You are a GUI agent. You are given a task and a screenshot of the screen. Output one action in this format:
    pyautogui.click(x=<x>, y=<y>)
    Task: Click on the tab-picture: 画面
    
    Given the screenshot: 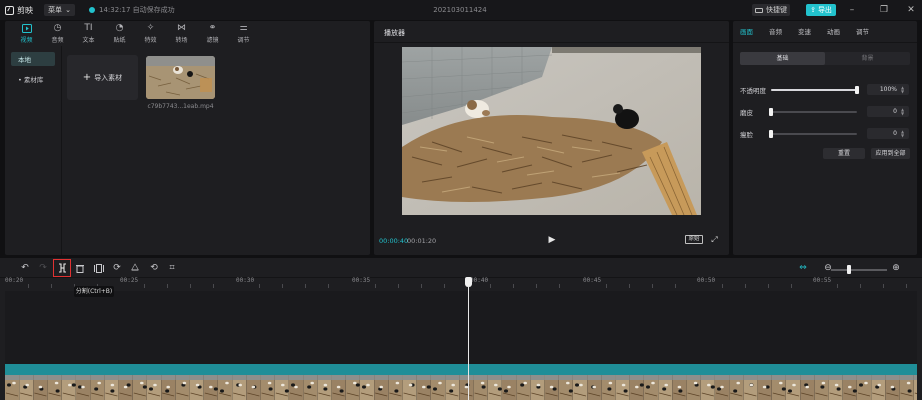 What is the action you would take?
    pyautogui.click(x=754, y=32)
    